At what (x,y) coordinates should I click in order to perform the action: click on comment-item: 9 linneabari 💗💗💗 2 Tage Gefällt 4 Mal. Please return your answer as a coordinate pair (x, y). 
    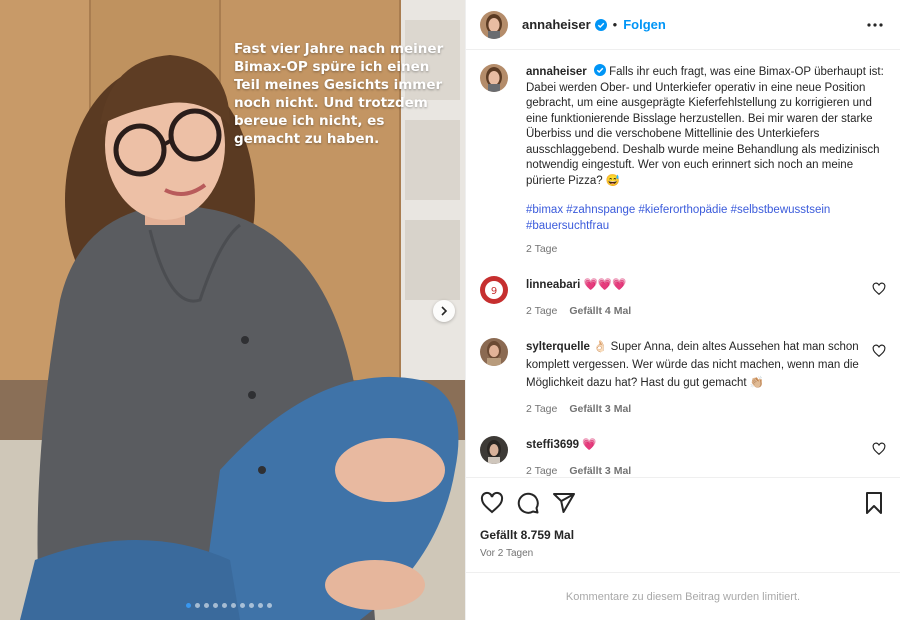
    Looking at the image, I should click on (683, 297).